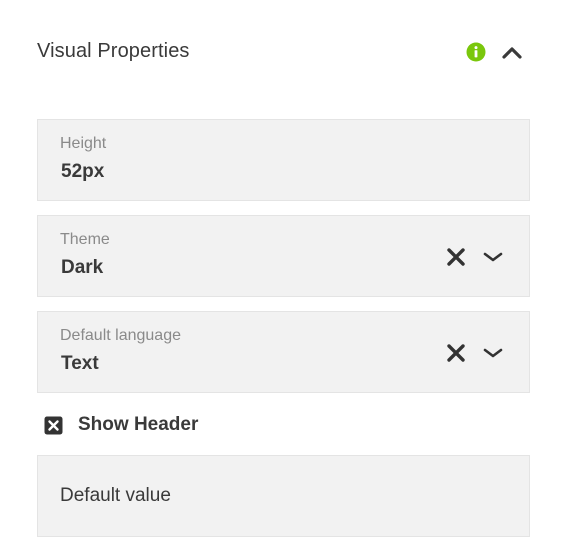 The width and height of the screenshot is (562, 552). What do you see at coordinates (283, 256) in the screenshot?
I see `theme-select: Theme Dark` at bounding box center [283, 256].